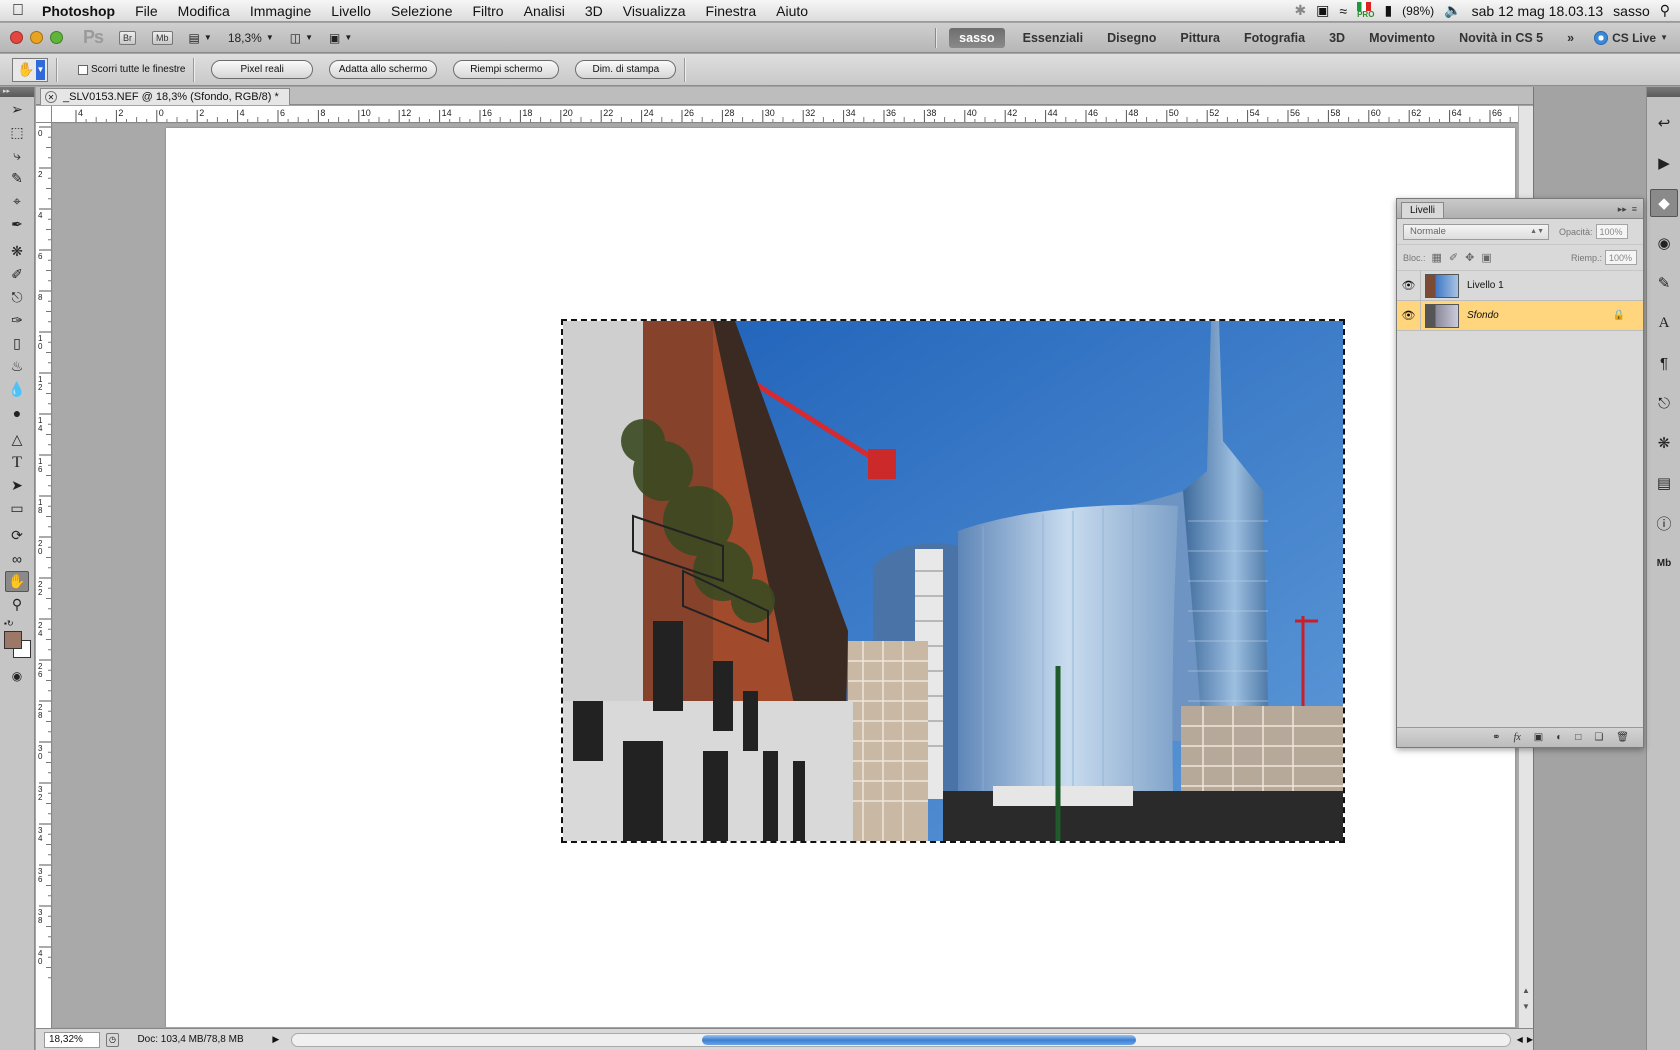 This screenshot has width=1680, height=1050. I want to click on close-window-button, so click(16, 37).